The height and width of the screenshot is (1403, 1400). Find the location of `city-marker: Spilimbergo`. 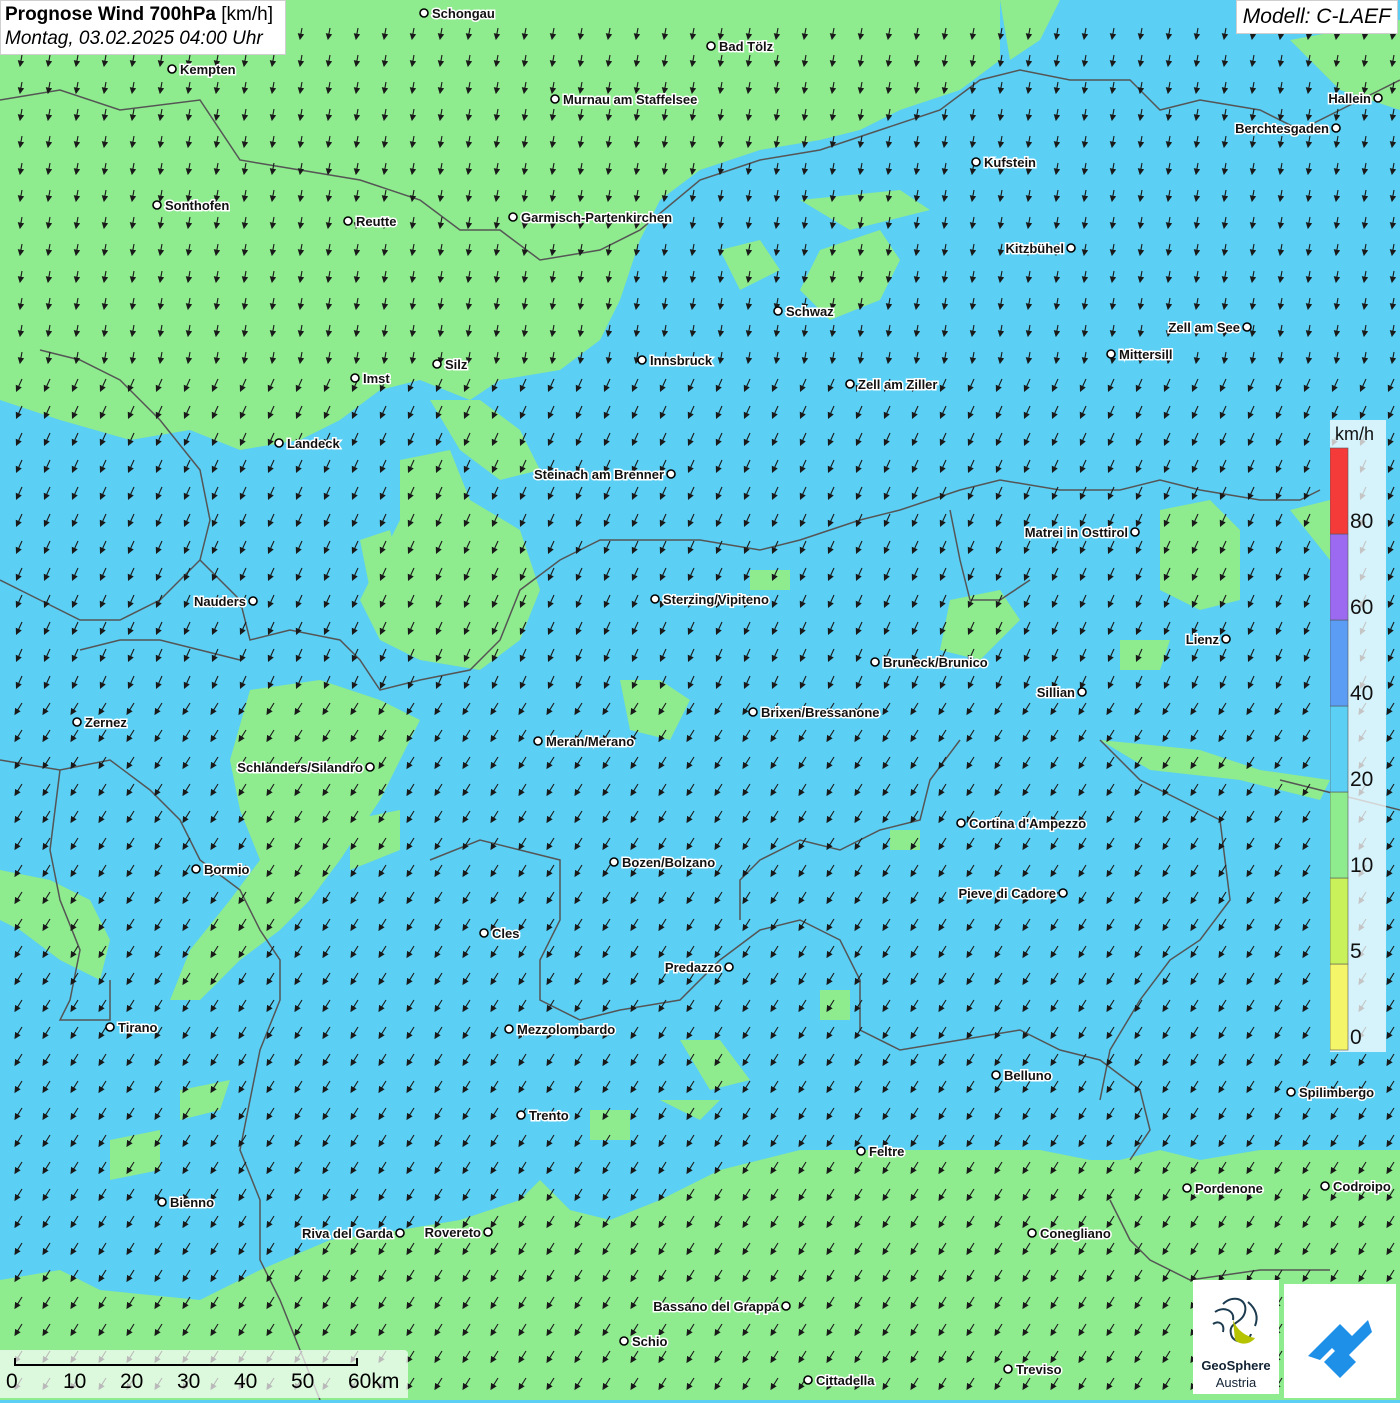

city-marker: Spilimbergo is located at coordinates (1331, 1093).